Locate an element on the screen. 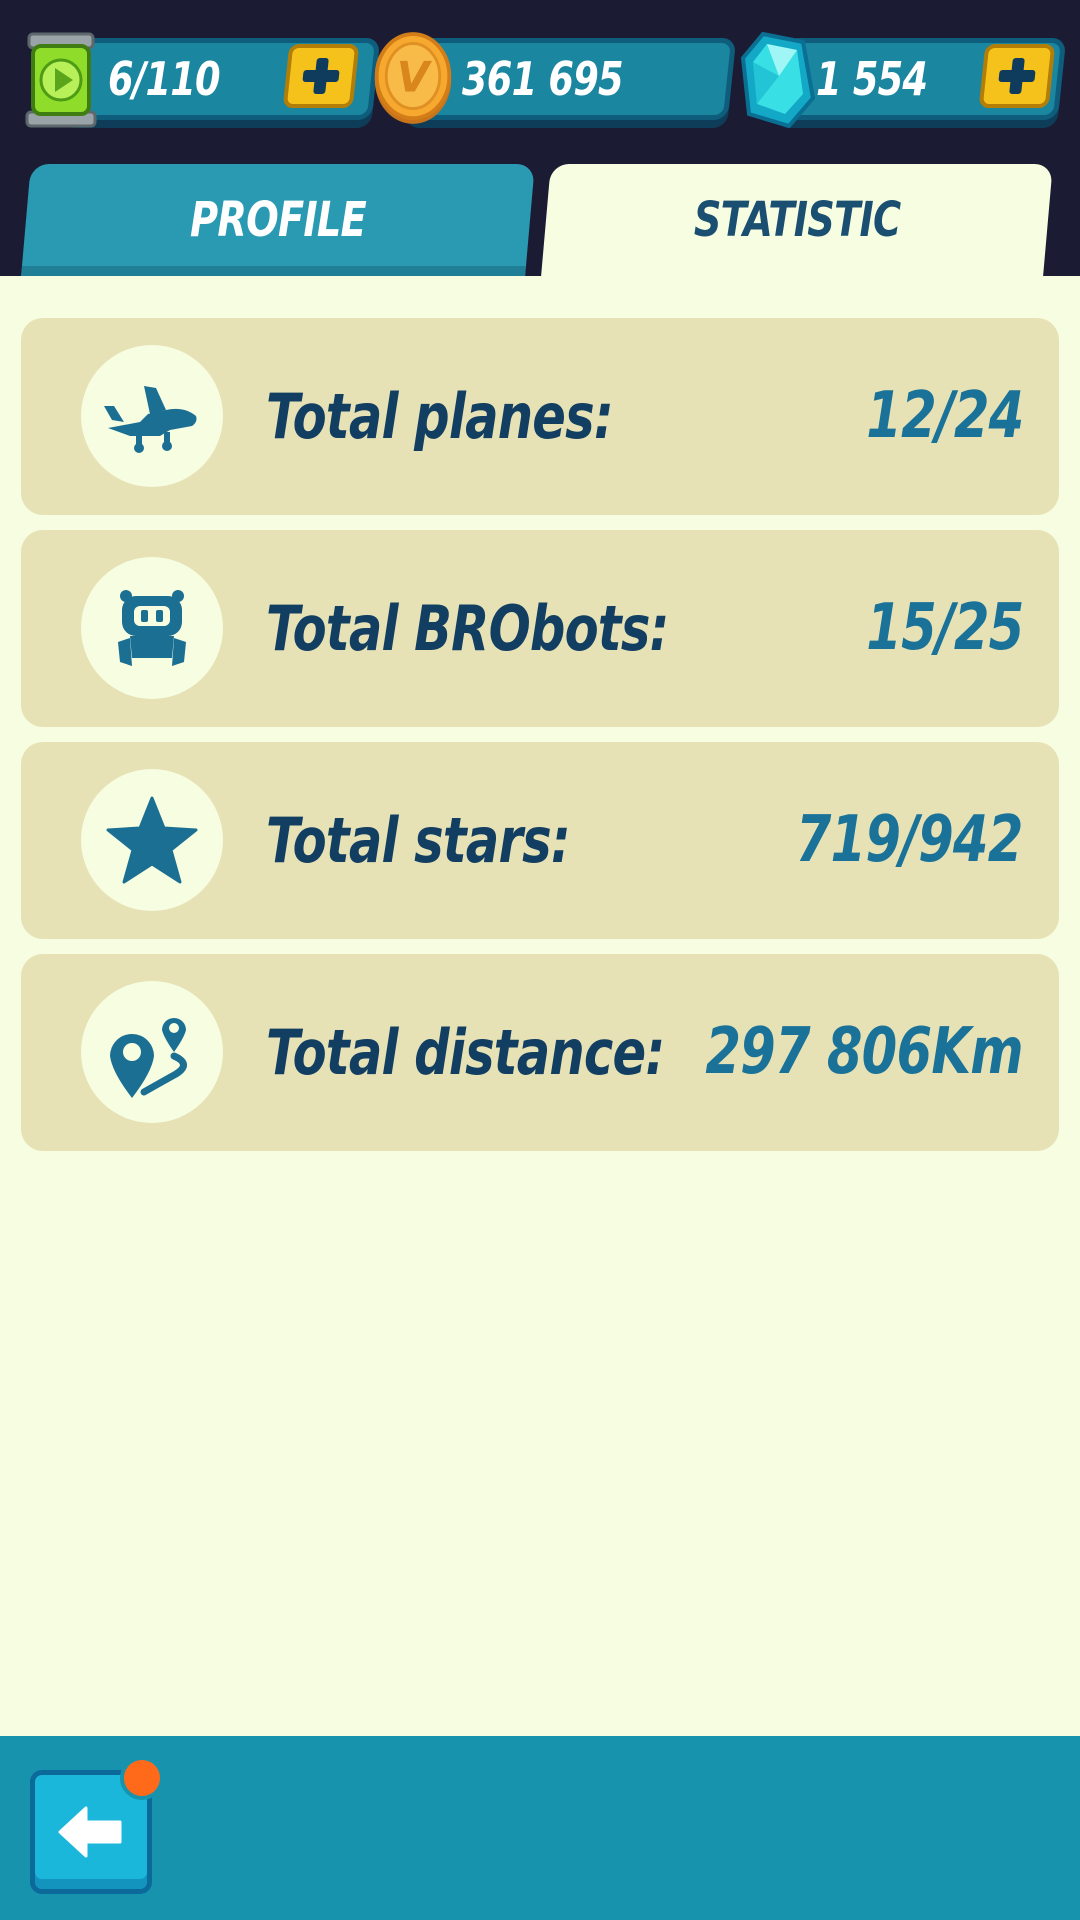 The width and height of the screenshot is (1080, 1920). stat-value: 15/25 is located at coordinates (944, 628).